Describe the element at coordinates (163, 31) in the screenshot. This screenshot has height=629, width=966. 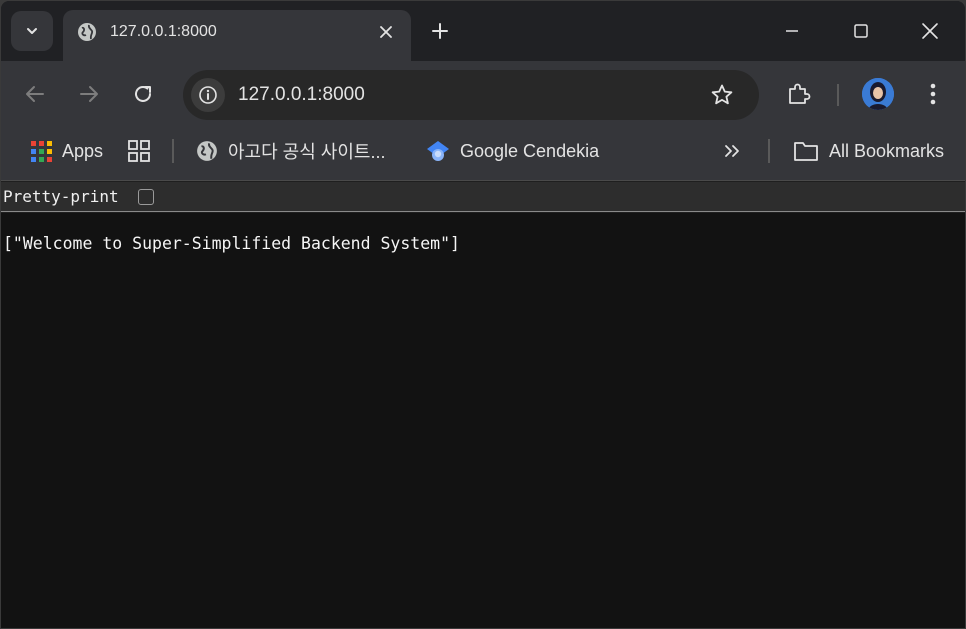
I see `tab-title: 127.0.0.1:8000` at that location.